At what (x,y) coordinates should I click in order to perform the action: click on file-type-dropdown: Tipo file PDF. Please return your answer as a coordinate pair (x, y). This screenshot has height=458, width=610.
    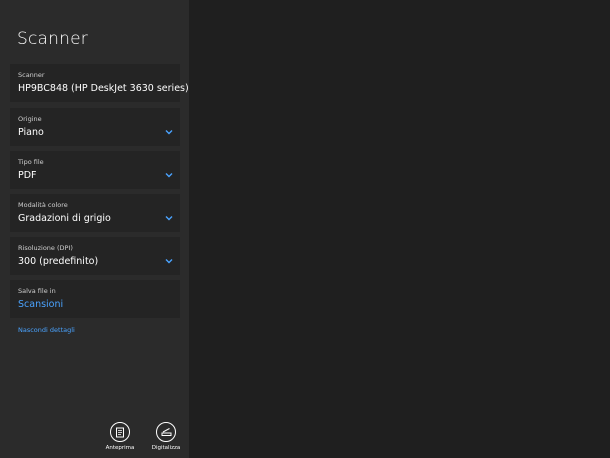
    Looking at the image, I should click on (95, 170).